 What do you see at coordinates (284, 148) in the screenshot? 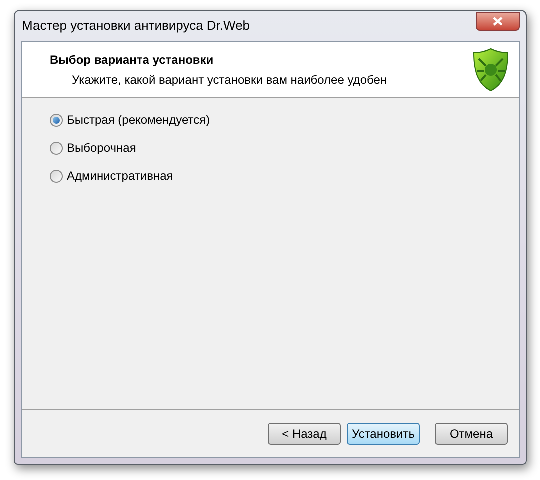
I see `radio-option: Выборочная` at bounding box center [284, 148].